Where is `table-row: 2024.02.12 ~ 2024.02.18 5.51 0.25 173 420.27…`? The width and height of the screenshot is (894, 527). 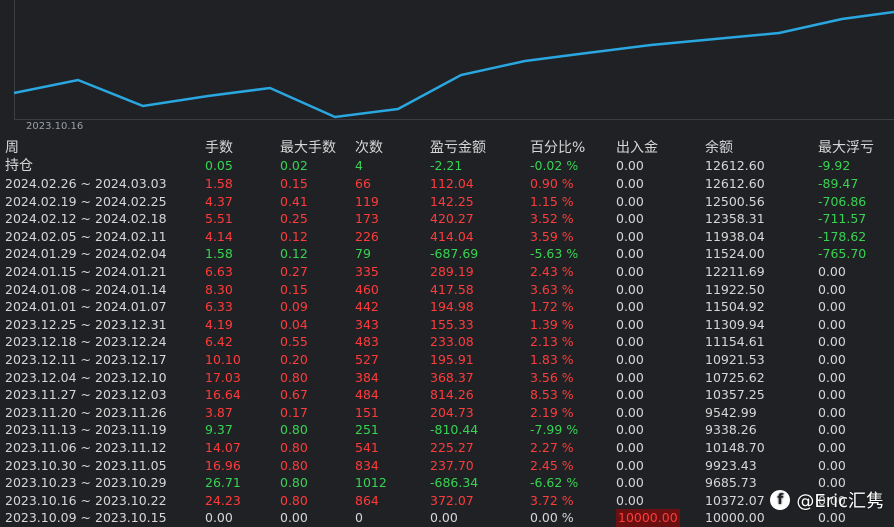
table-row: 2024.02.12 ~ 2024.02.18 5.51 0.25 173 420.27… is located at coordinates (447, 219).